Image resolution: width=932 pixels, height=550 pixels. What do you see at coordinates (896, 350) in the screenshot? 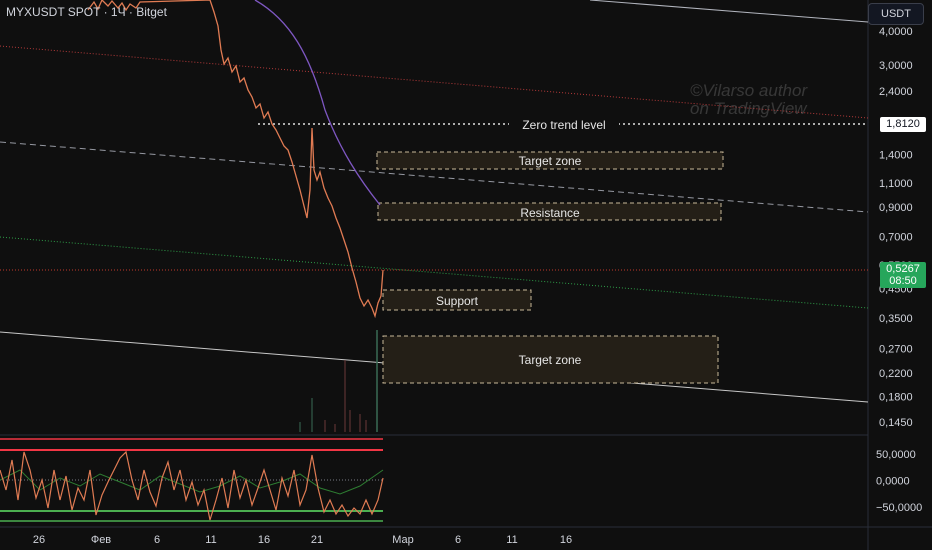
I see `price-tick-label: 0,2700` at bounding box center [896, 350].